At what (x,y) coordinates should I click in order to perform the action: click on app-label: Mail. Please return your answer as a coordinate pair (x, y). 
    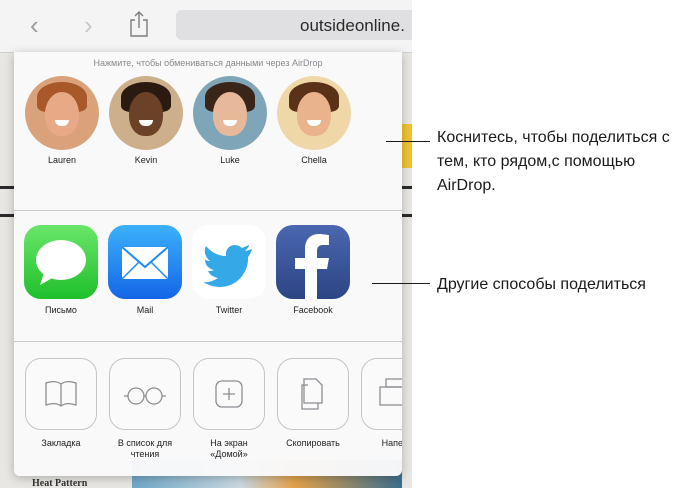
    Looking at the image, I should click on (145, 310).